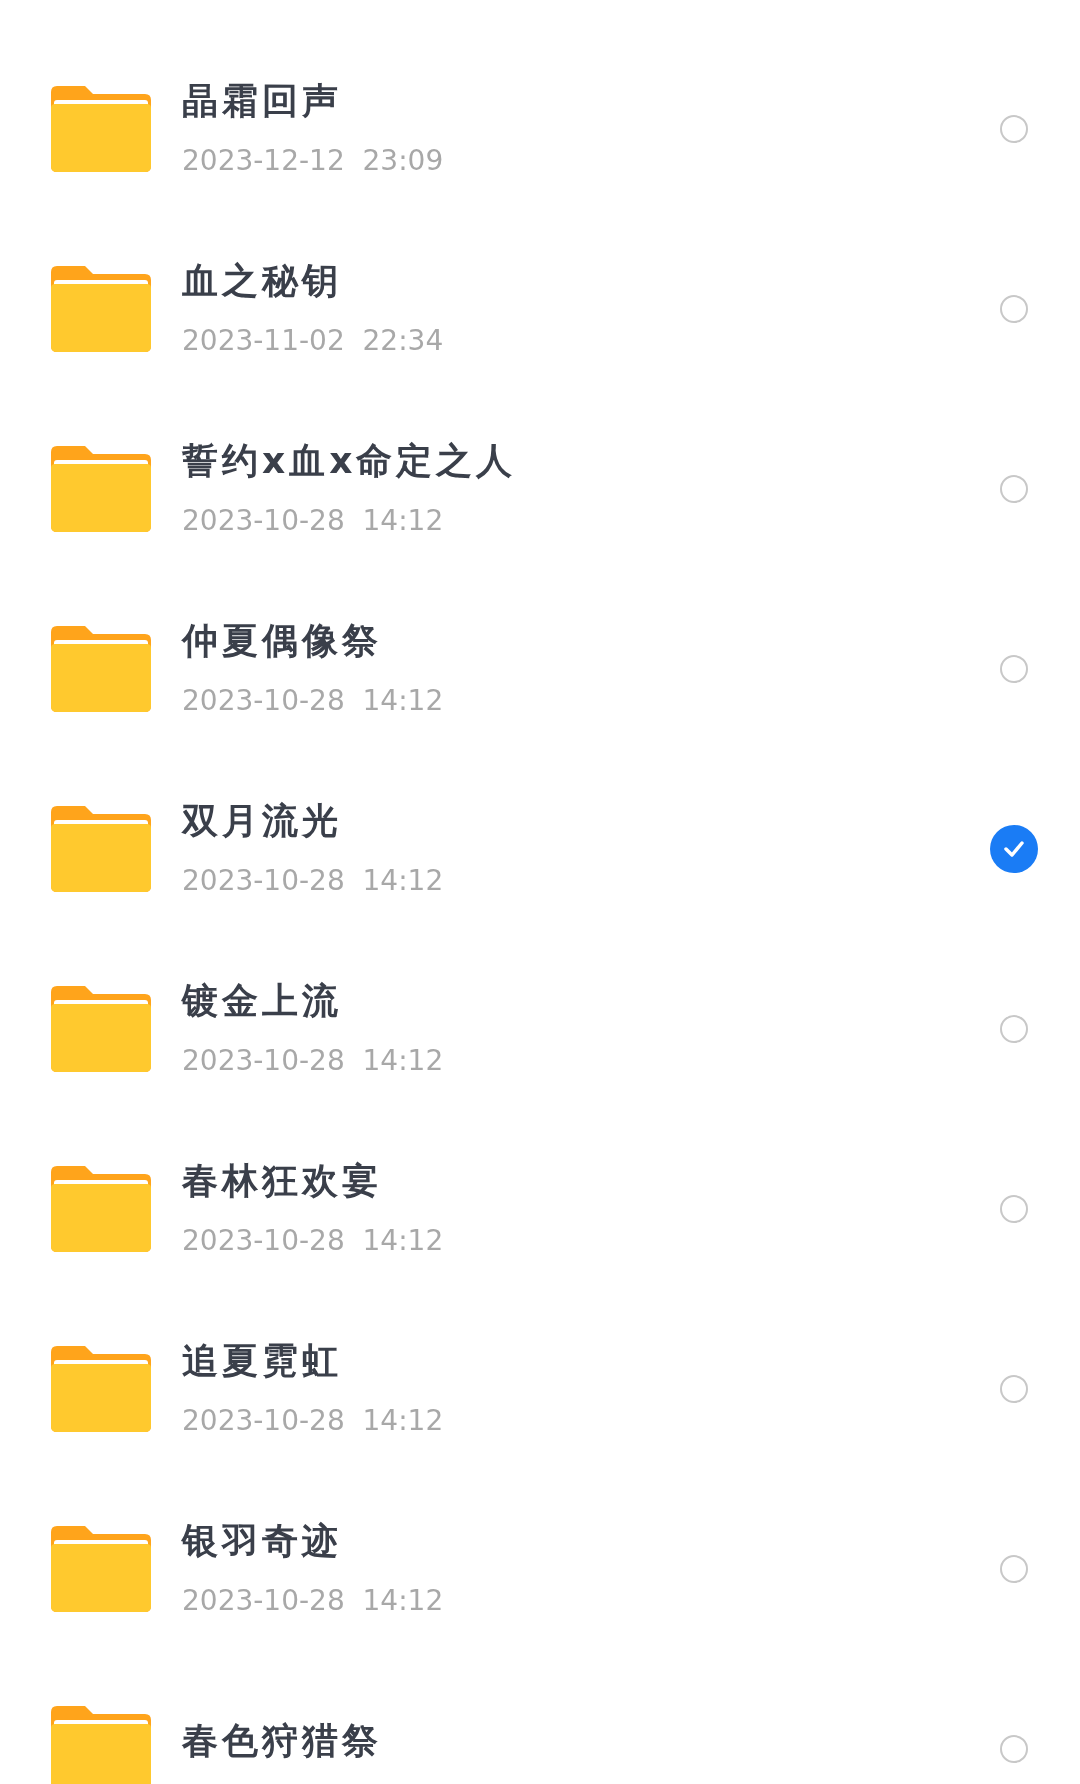 Image resolution: width=1080 pixels, height=1784 pixels. What do you see at coordinates (262, 101) in the screenshot?
I see `folder-name: 晶霜回声` at bounding box center [262, 101].